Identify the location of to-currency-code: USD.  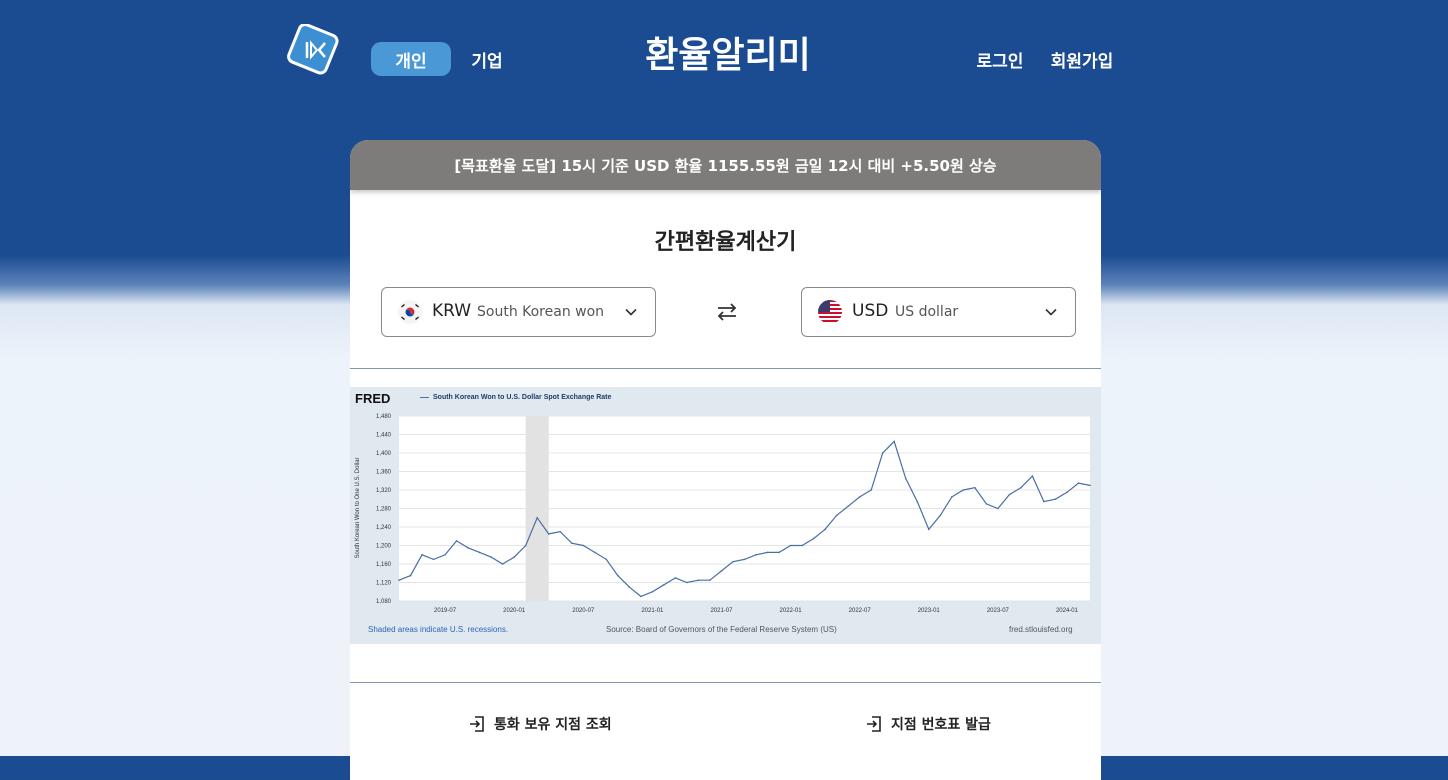
(870, 311).